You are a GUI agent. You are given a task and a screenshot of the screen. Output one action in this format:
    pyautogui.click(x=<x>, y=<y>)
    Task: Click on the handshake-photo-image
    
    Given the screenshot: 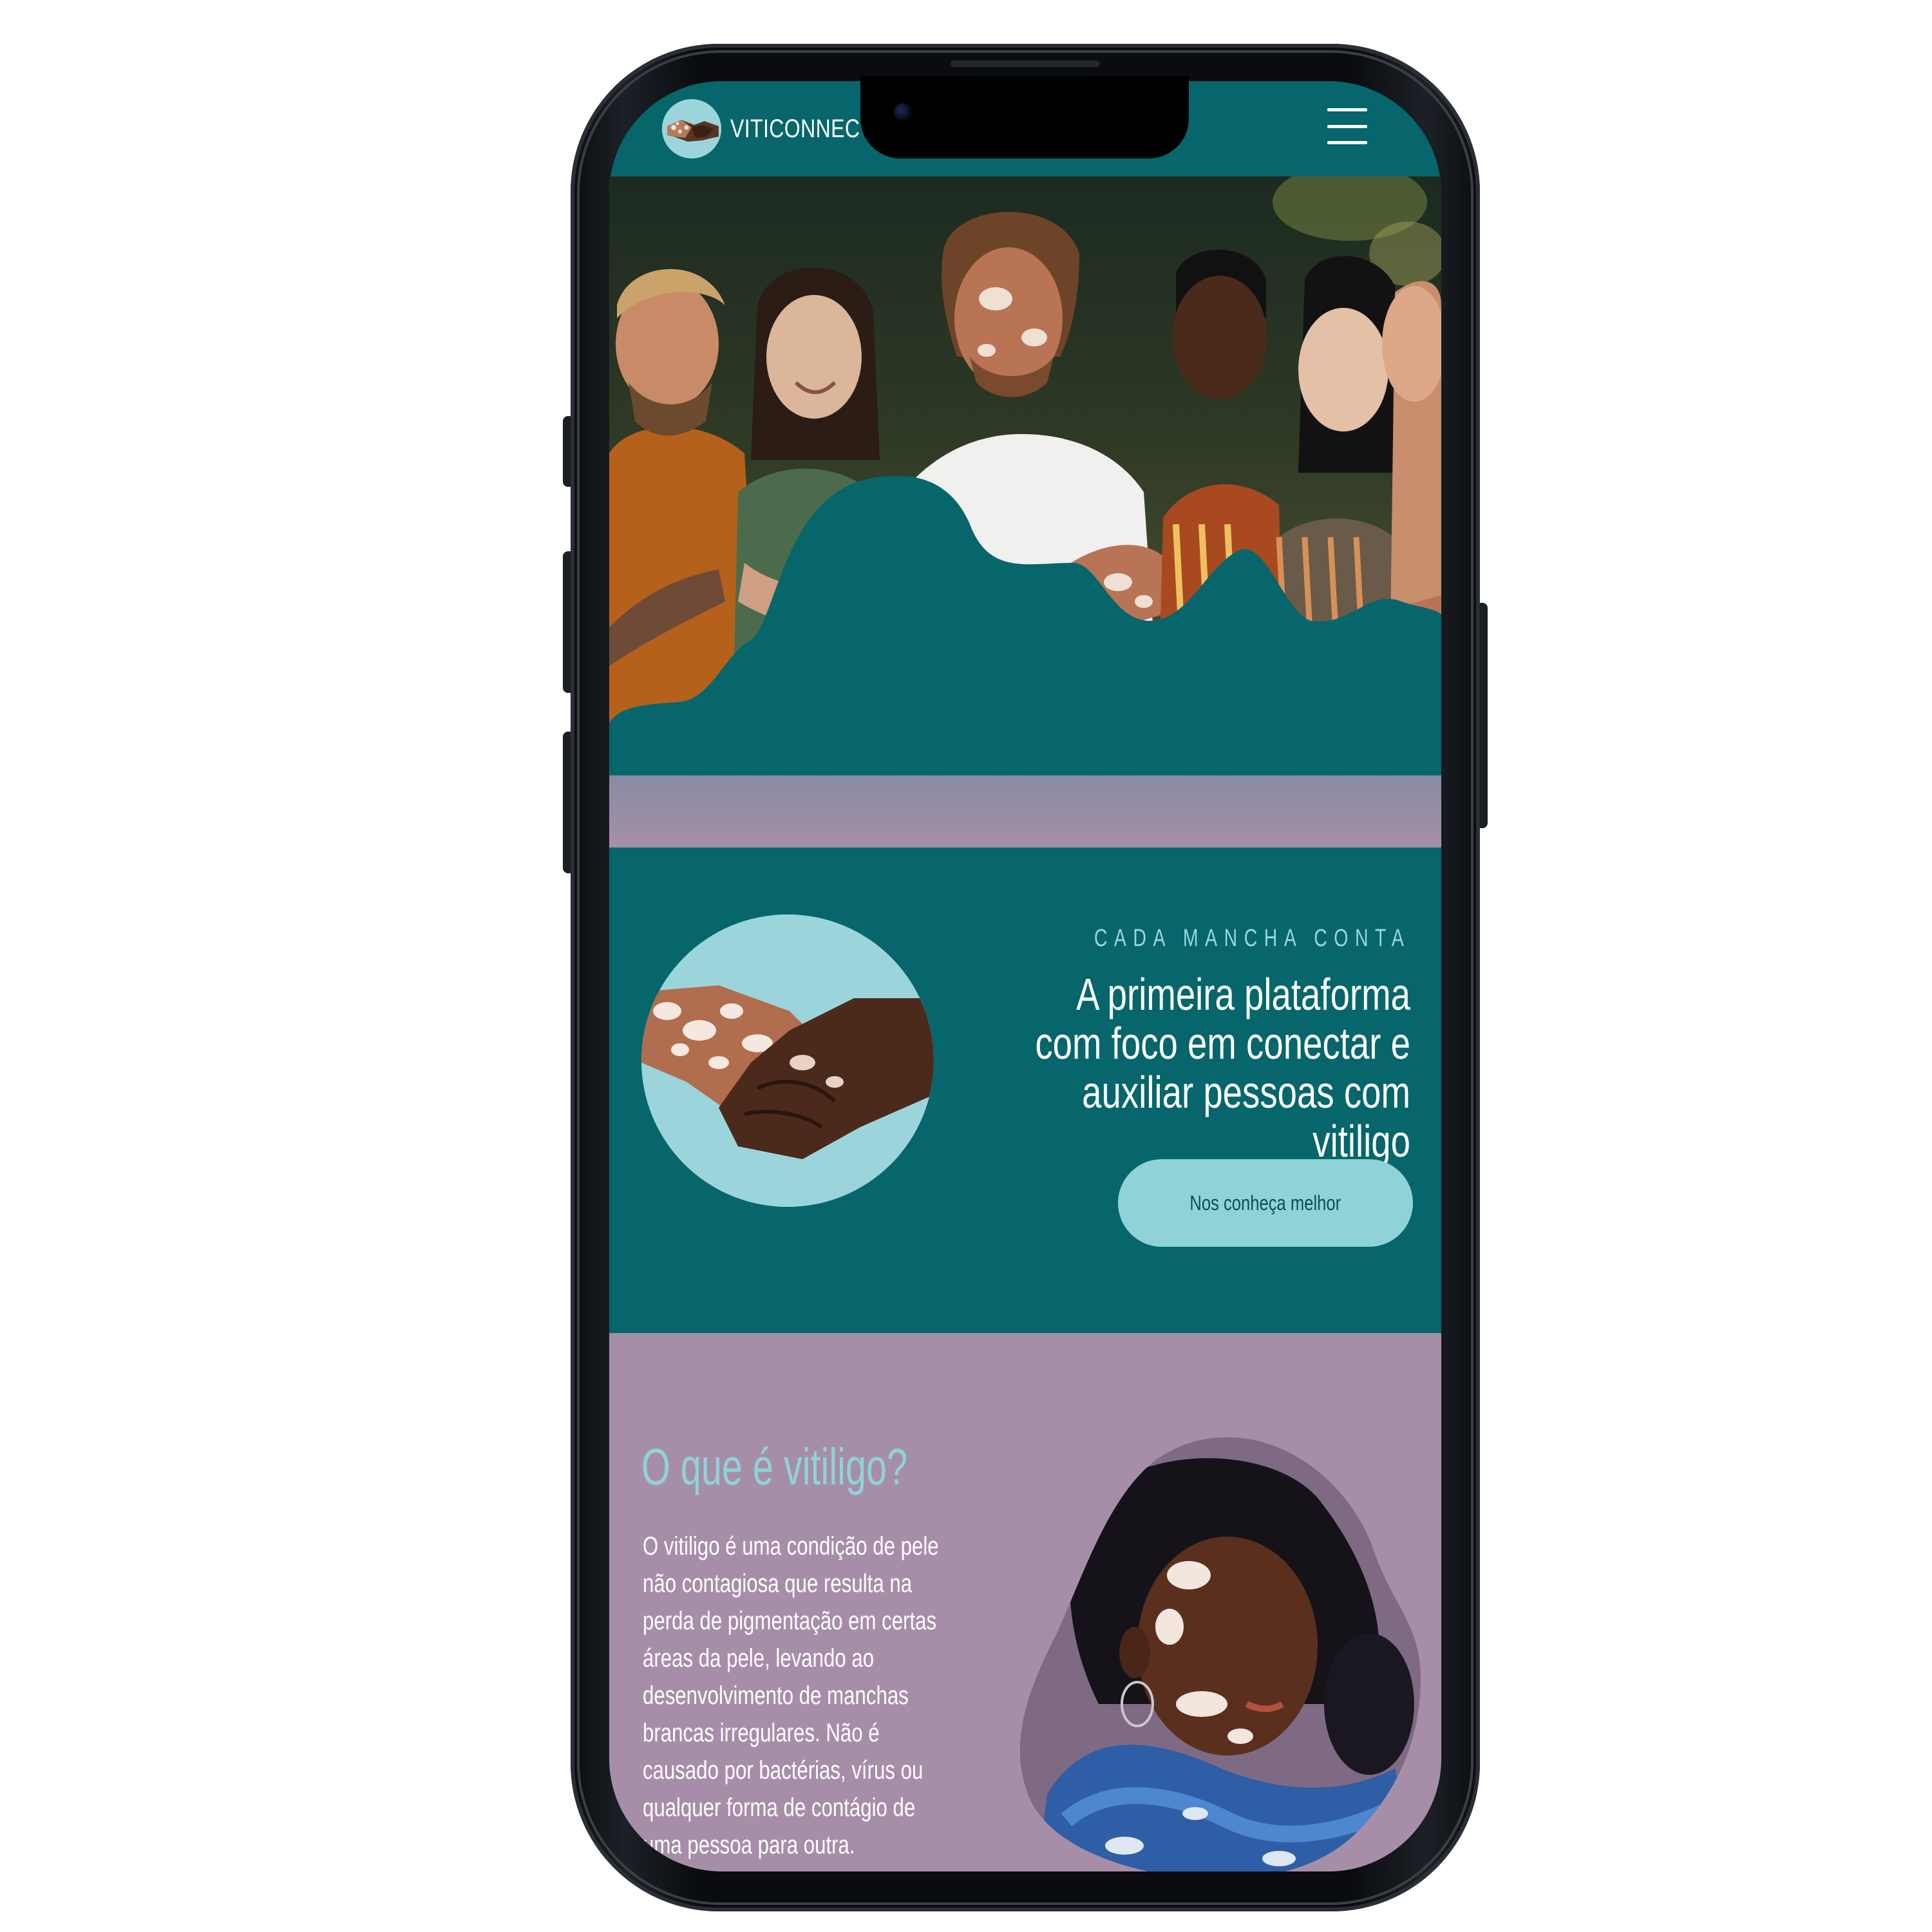 What is the action you would take?
    pyautogui.click(x=787, y=1060)
    